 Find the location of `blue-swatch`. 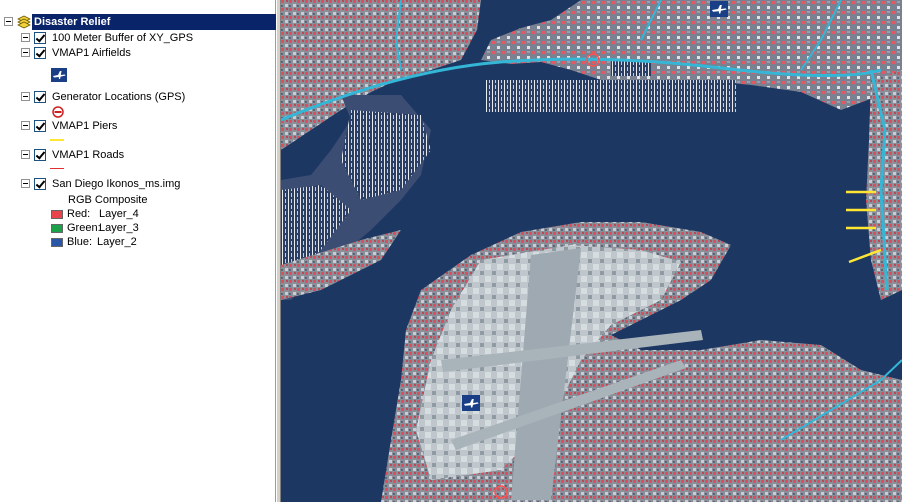

blue-swatch is located at coordinates (57, 242).